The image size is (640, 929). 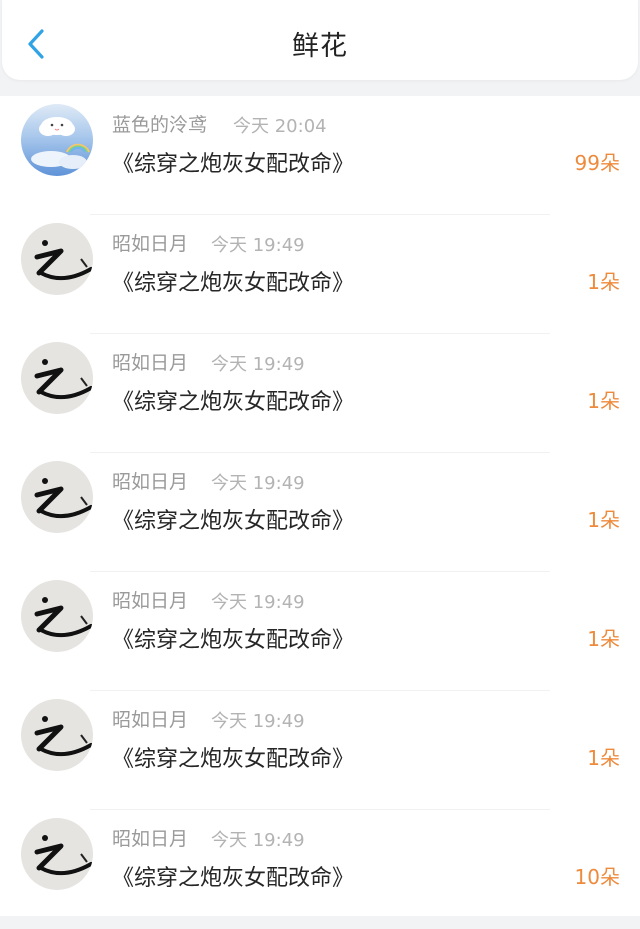 I want to click on flower-count: 99朵, so click(x=597, y=163).